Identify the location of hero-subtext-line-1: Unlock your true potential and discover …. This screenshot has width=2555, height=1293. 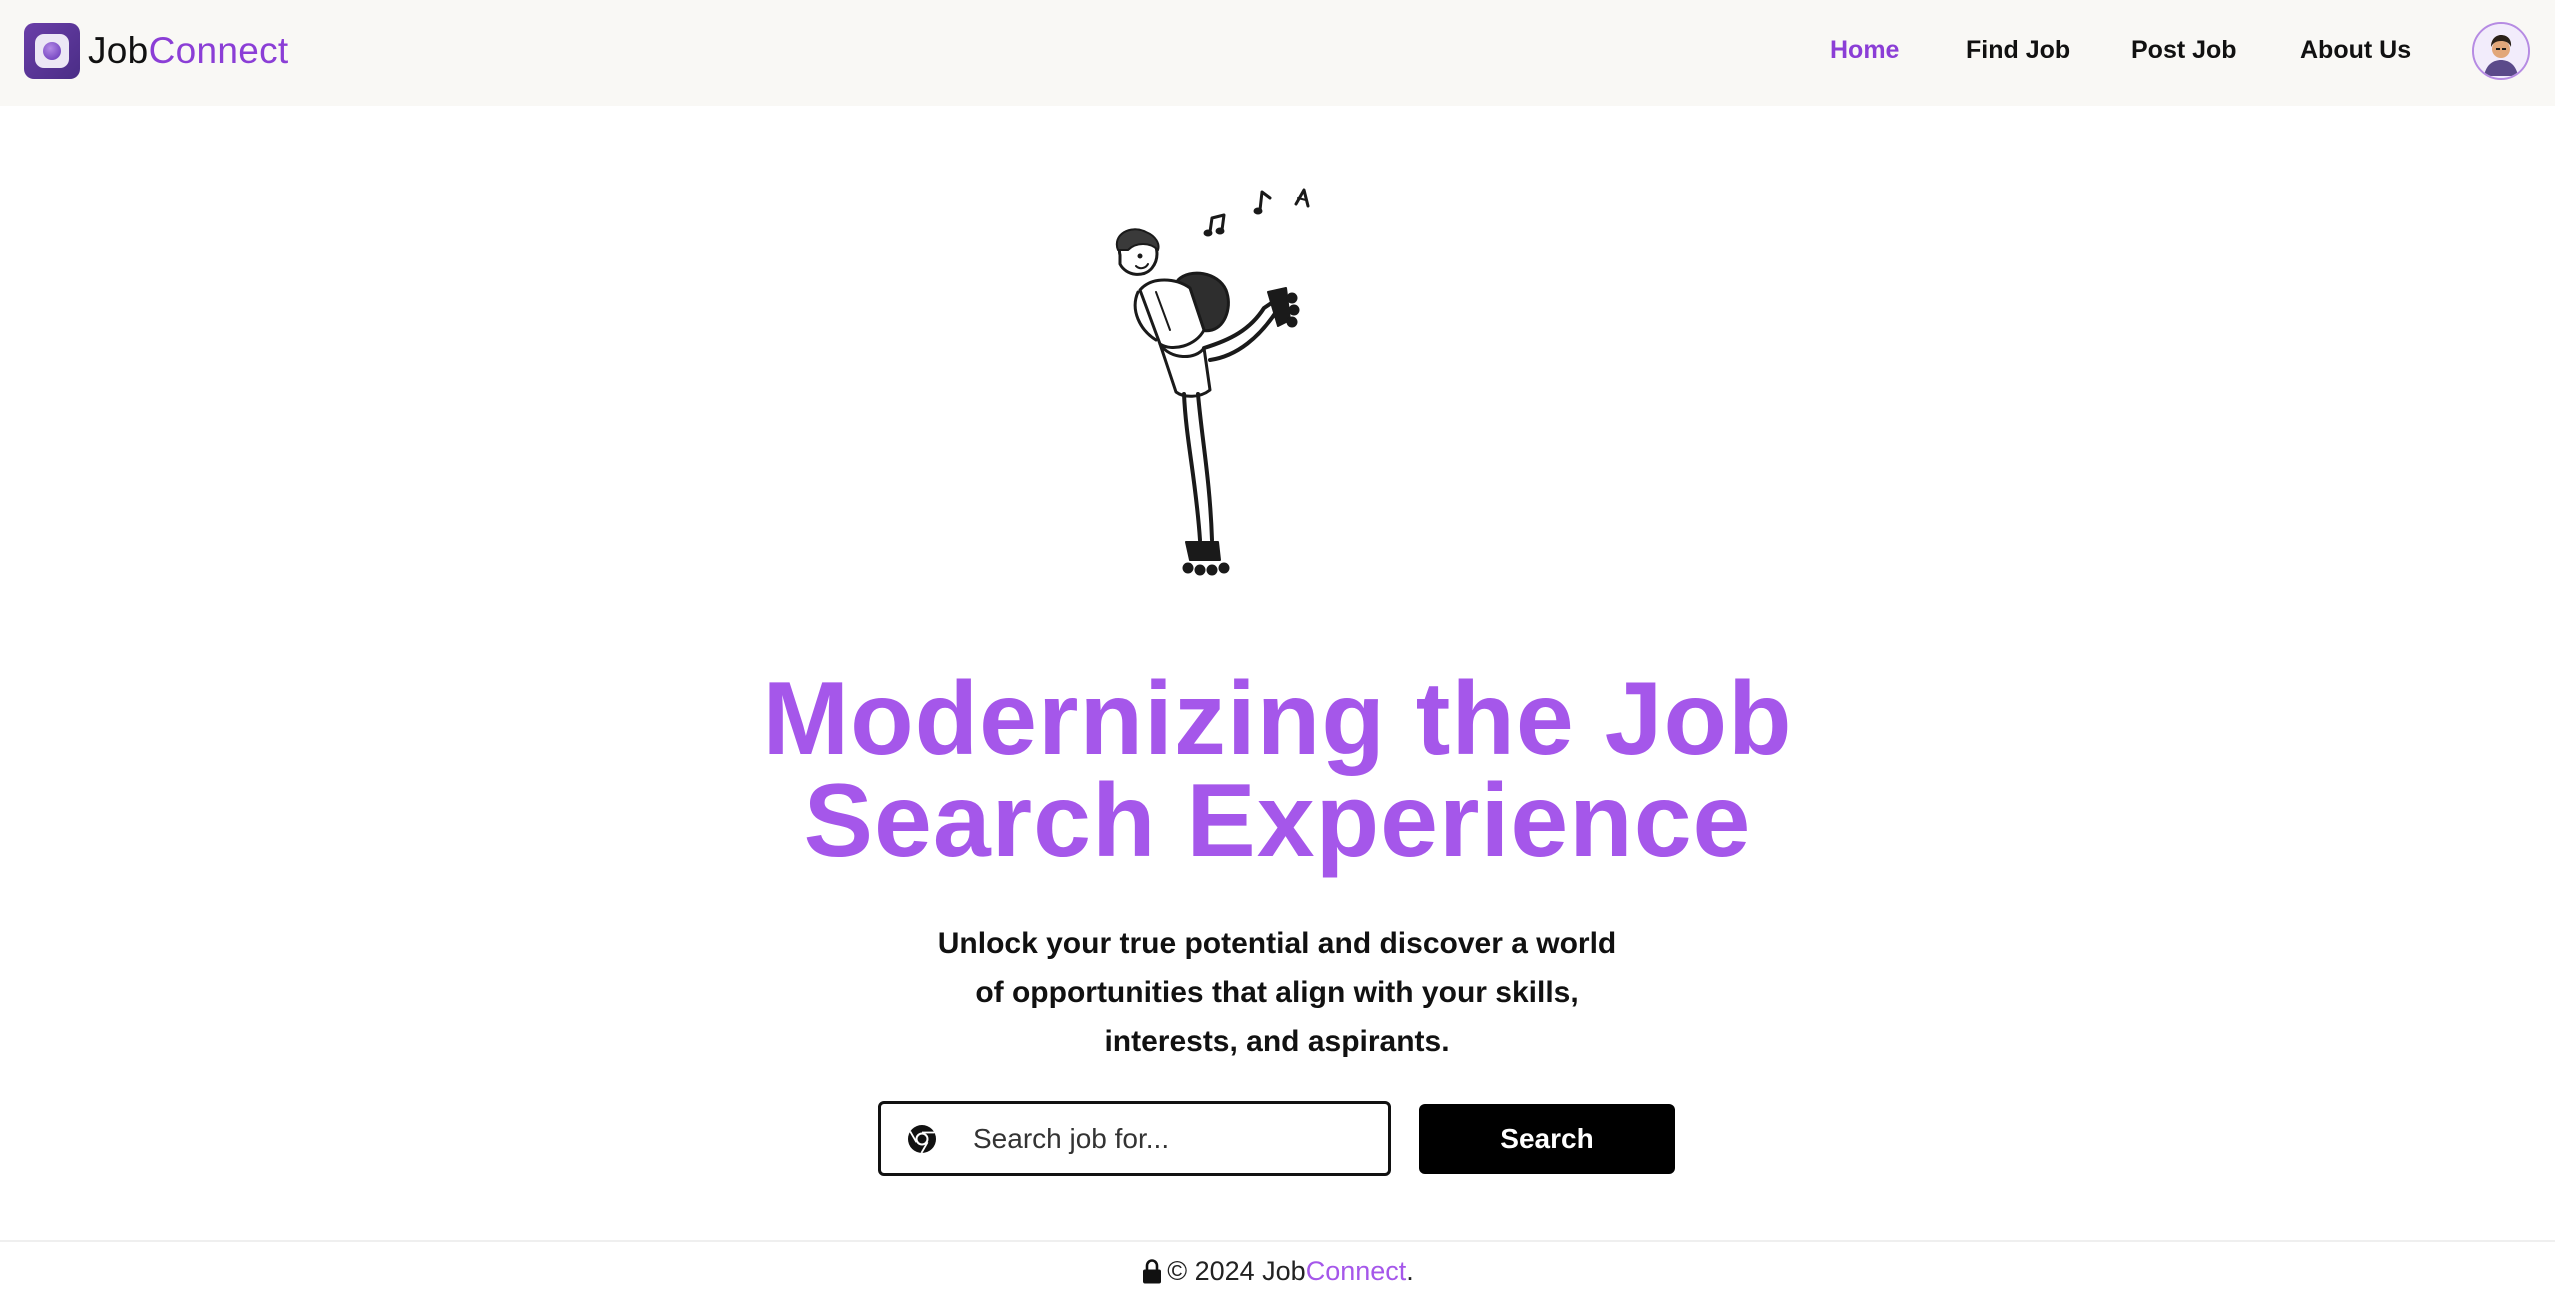
(1277, 943).